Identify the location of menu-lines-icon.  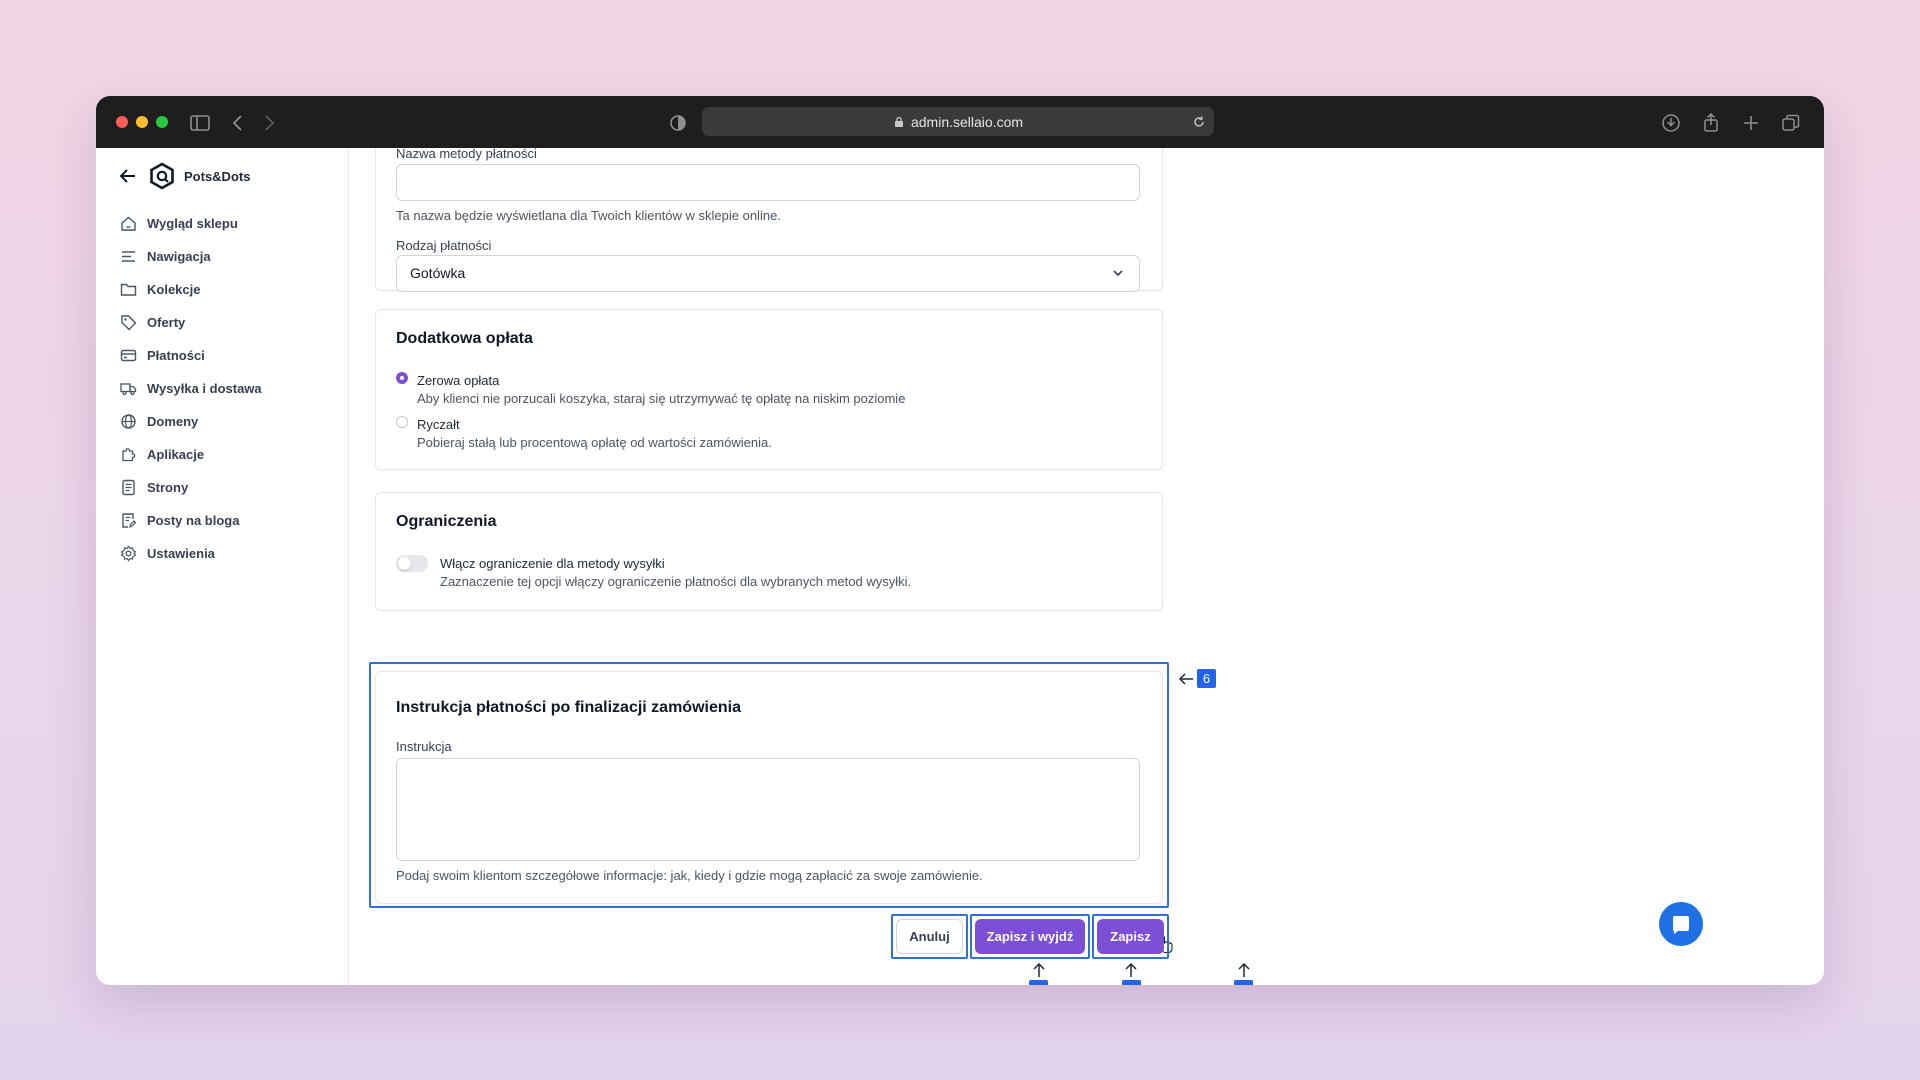
(128, 256).